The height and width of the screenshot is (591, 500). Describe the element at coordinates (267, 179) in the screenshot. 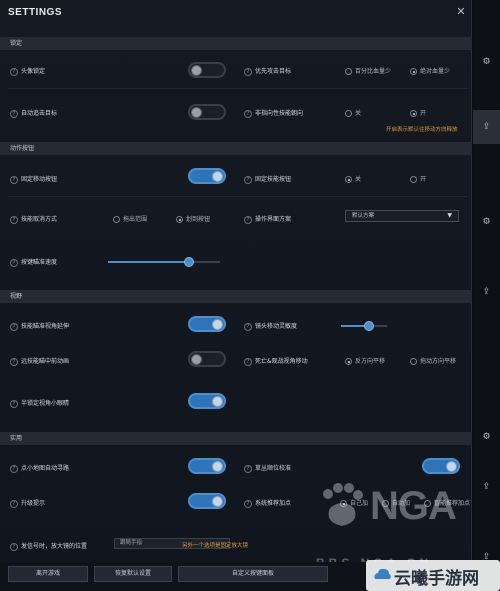

I see `fixed-skill-label: ? 固定技能按钮` at that location.